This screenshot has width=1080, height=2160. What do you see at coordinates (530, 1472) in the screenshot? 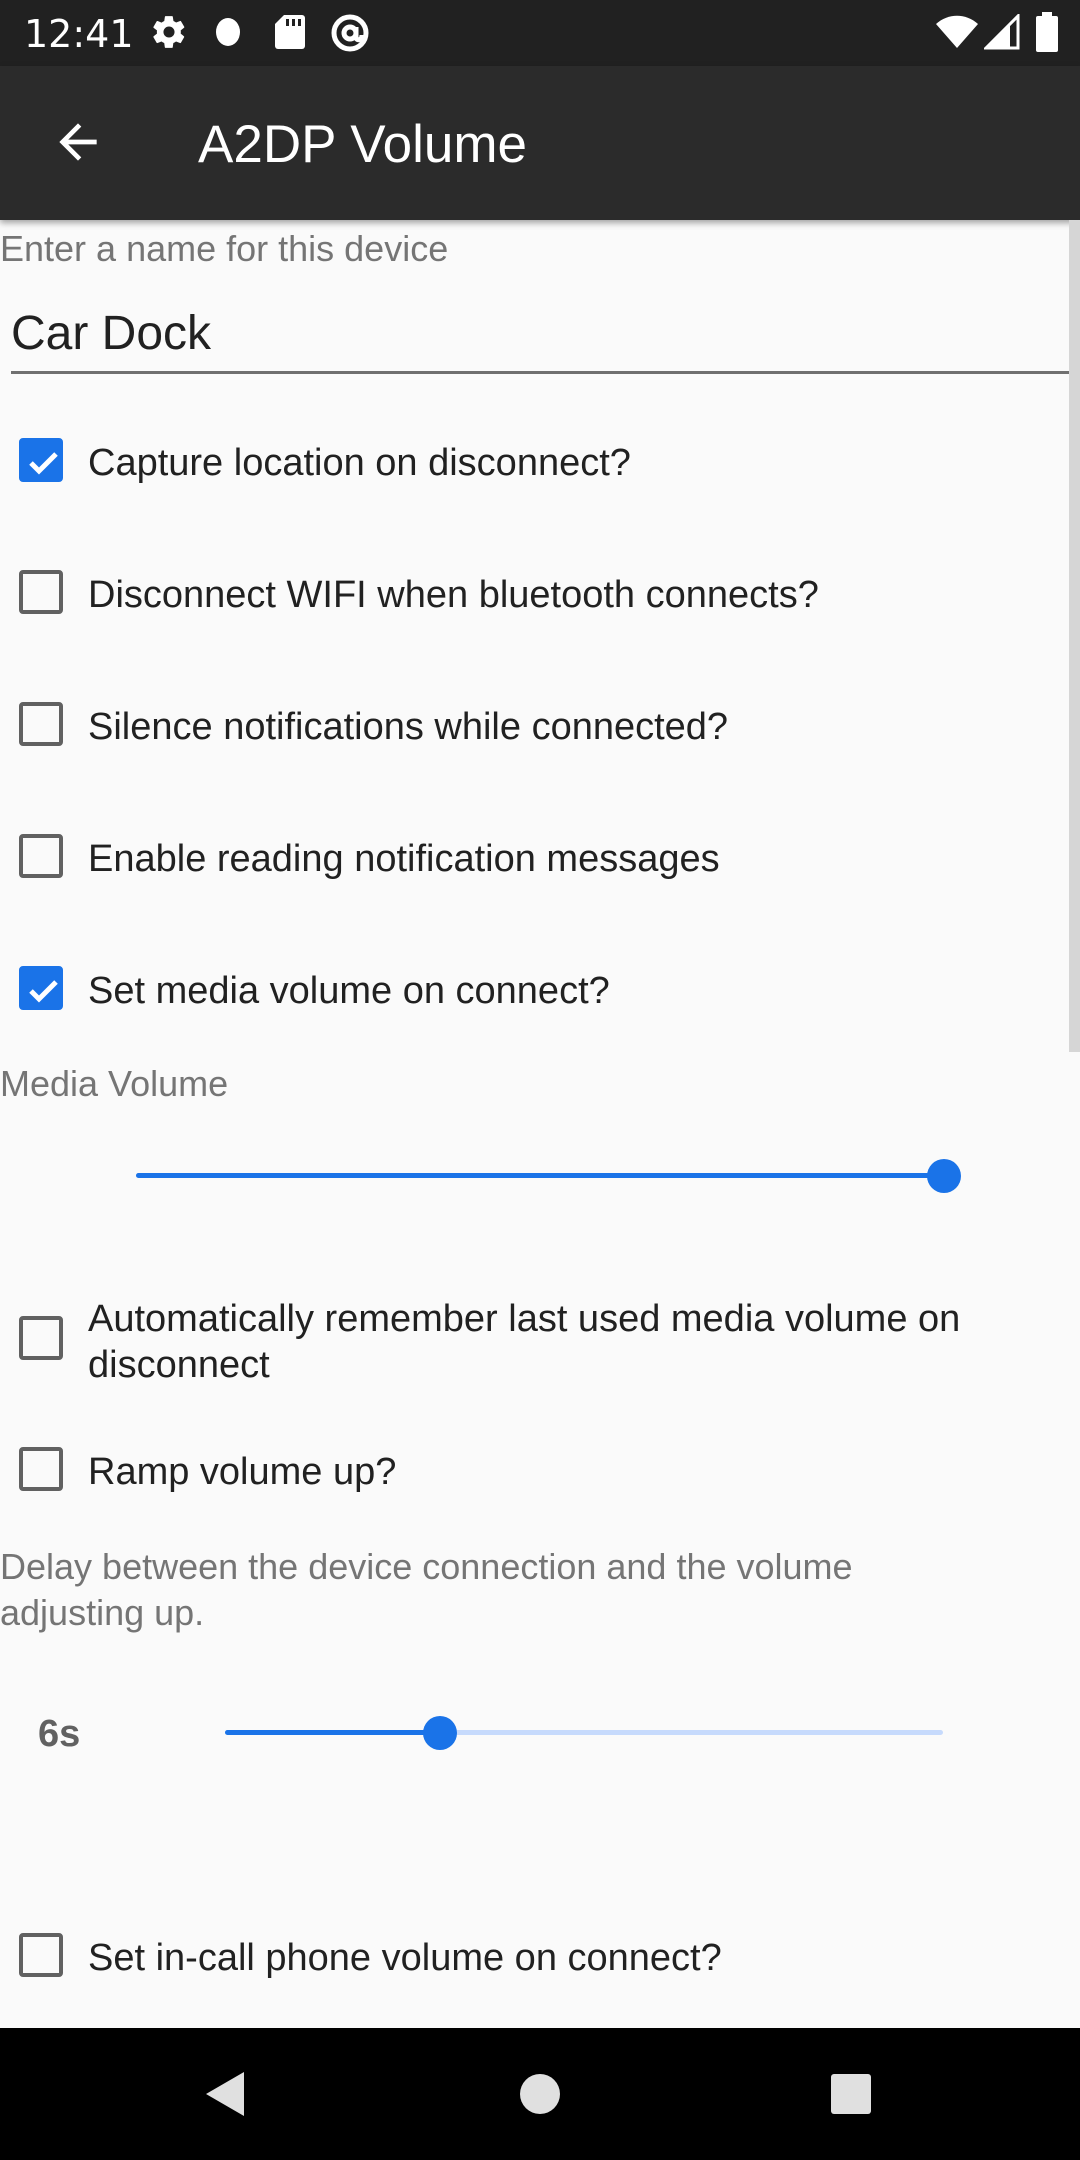
I see `option-ramp-volume: Ramp volume up?` at bounding box center [530, 1472].